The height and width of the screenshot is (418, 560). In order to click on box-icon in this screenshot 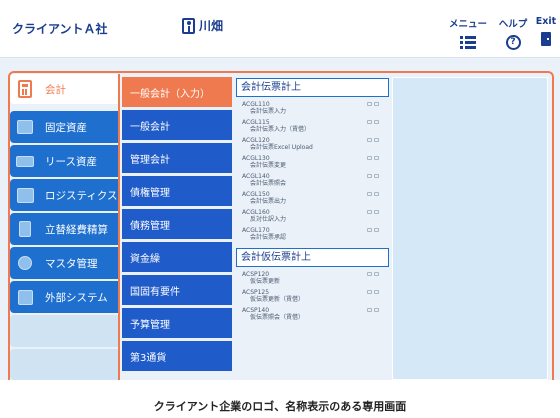, I will do `click(25, 127)`.